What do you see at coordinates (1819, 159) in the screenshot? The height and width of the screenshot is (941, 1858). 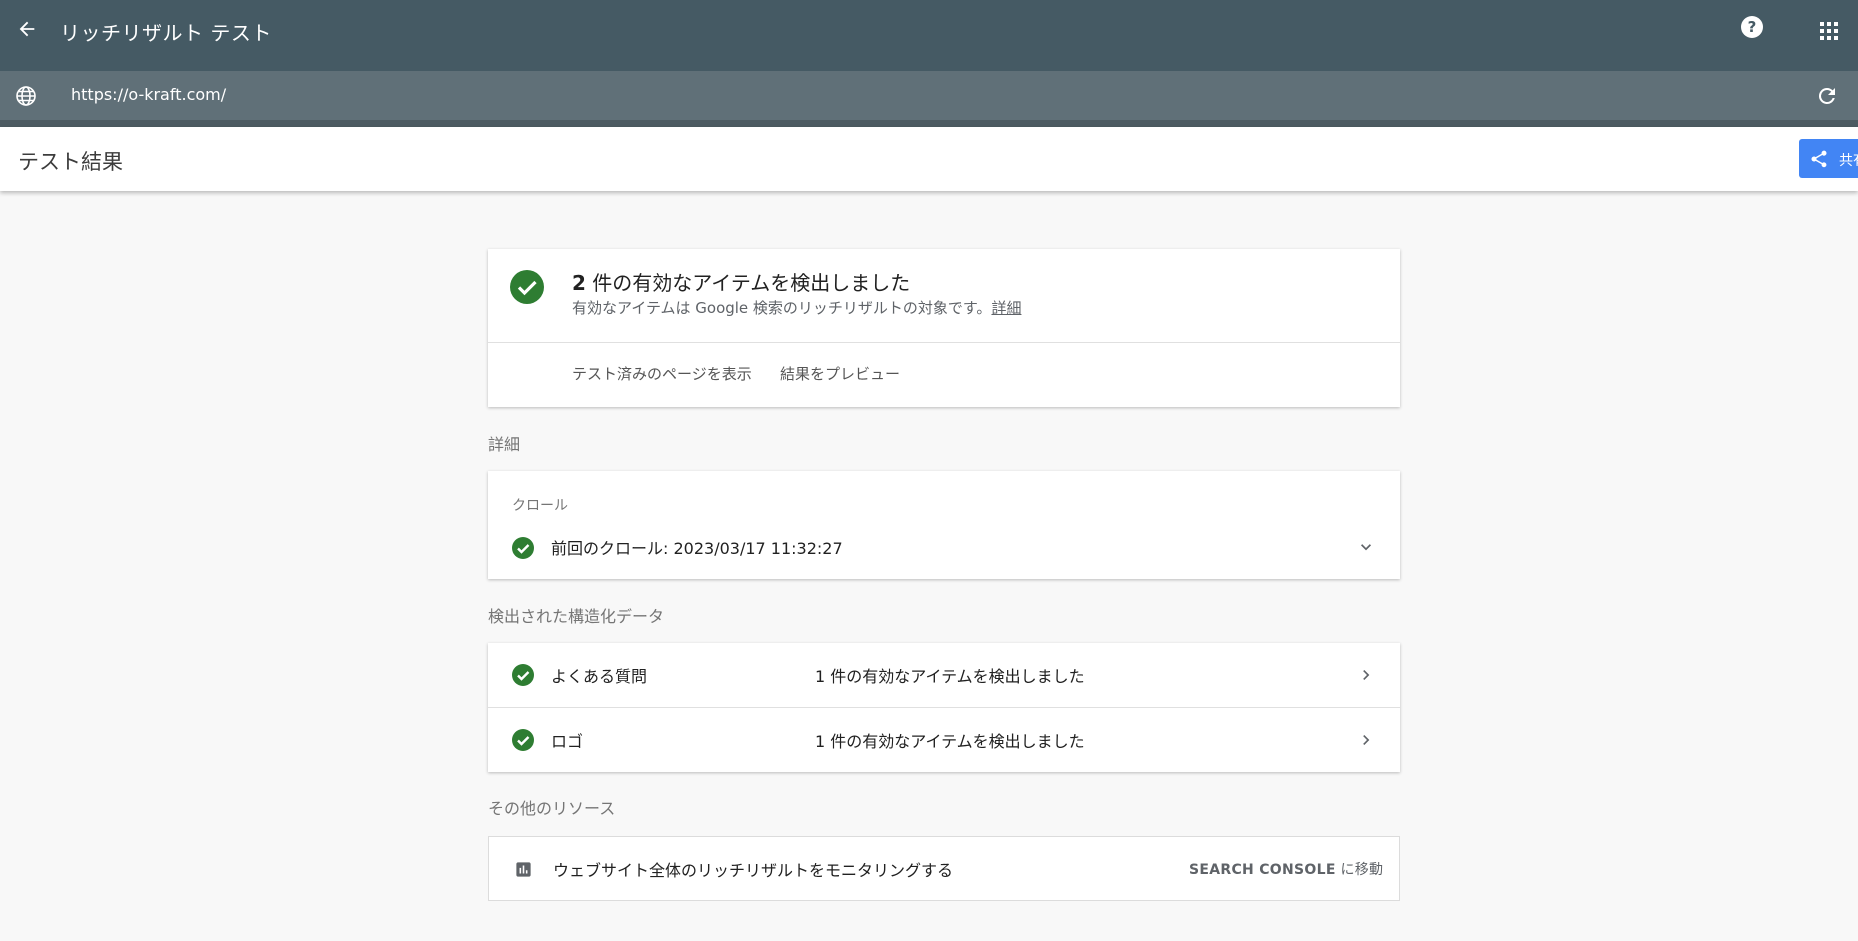 I see `share-icon` at bounding box center [1819, 159].